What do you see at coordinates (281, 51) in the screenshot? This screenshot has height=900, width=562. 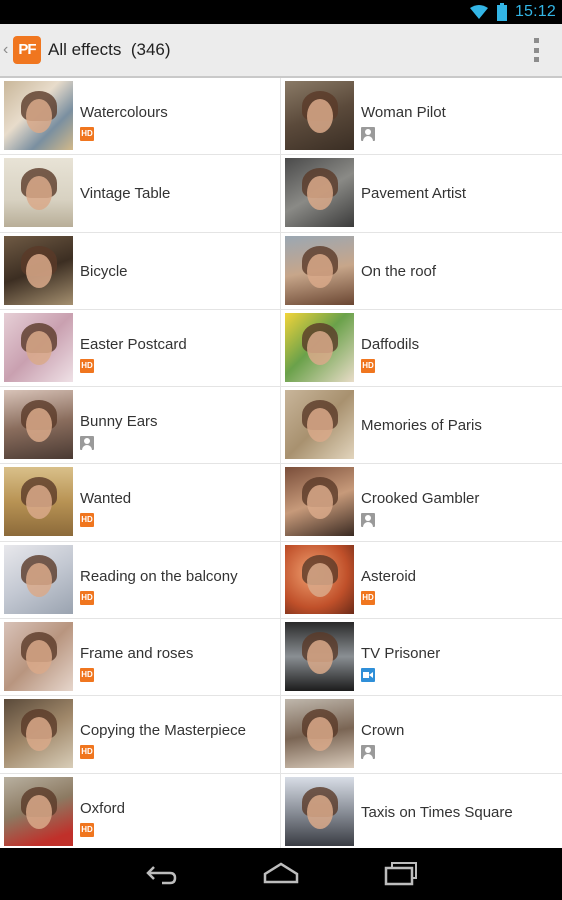 I see `action-bar: ‹ PF All effects (346)` at bounding box center [281, 51].